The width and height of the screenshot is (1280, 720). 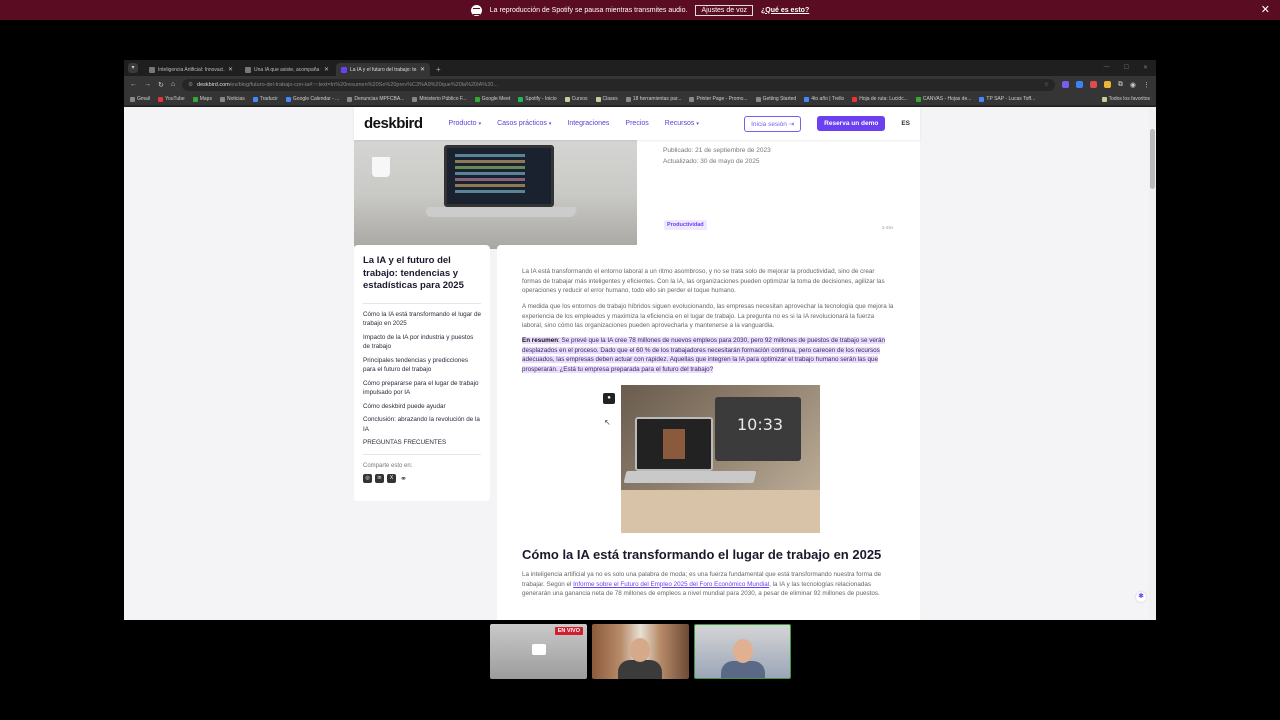 I want to click on close-icon: ✕, so click(x=1265, y=9).